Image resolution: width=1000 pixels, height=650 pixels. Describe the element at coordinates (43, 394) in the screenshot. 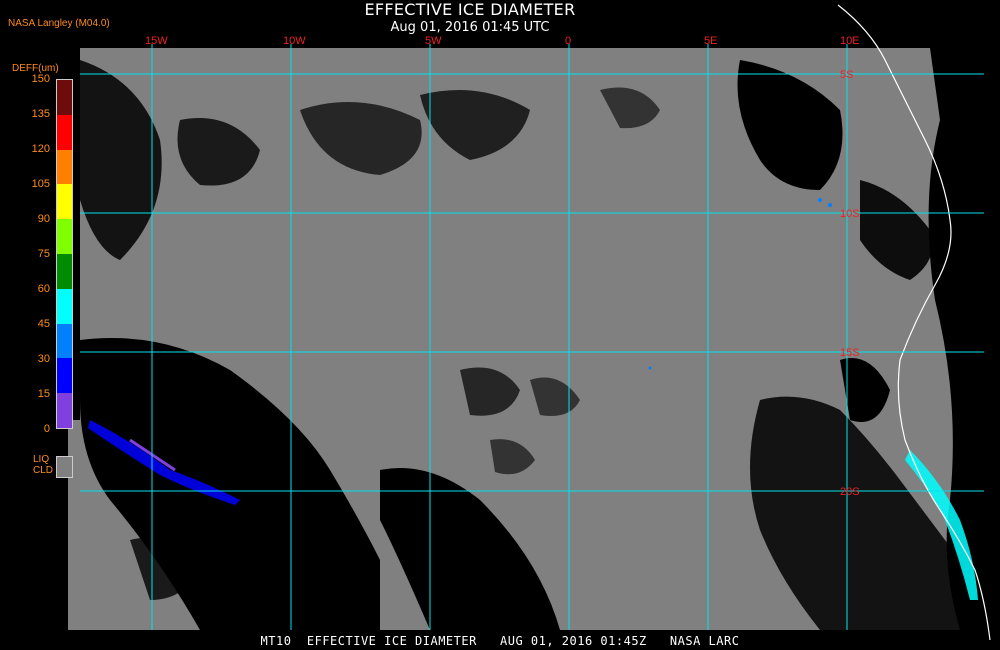

I see `legend-tick: 15` at that location.